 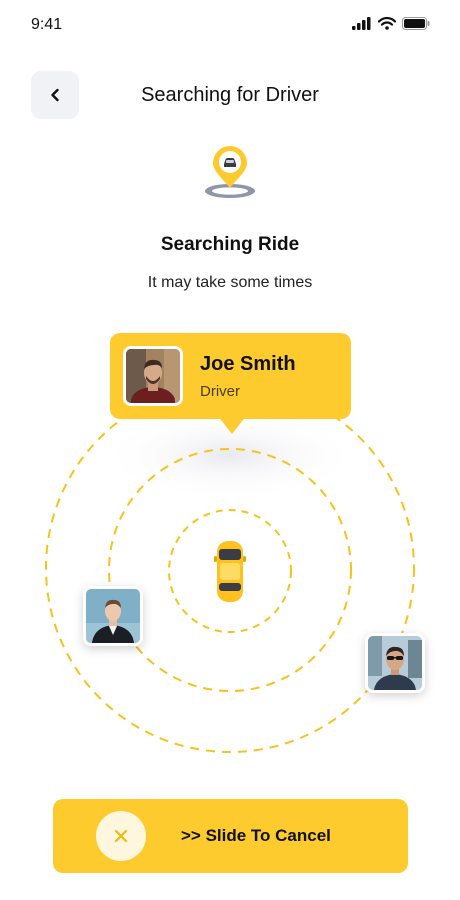 I want to click on status-icons, so click(x=391, y=23).